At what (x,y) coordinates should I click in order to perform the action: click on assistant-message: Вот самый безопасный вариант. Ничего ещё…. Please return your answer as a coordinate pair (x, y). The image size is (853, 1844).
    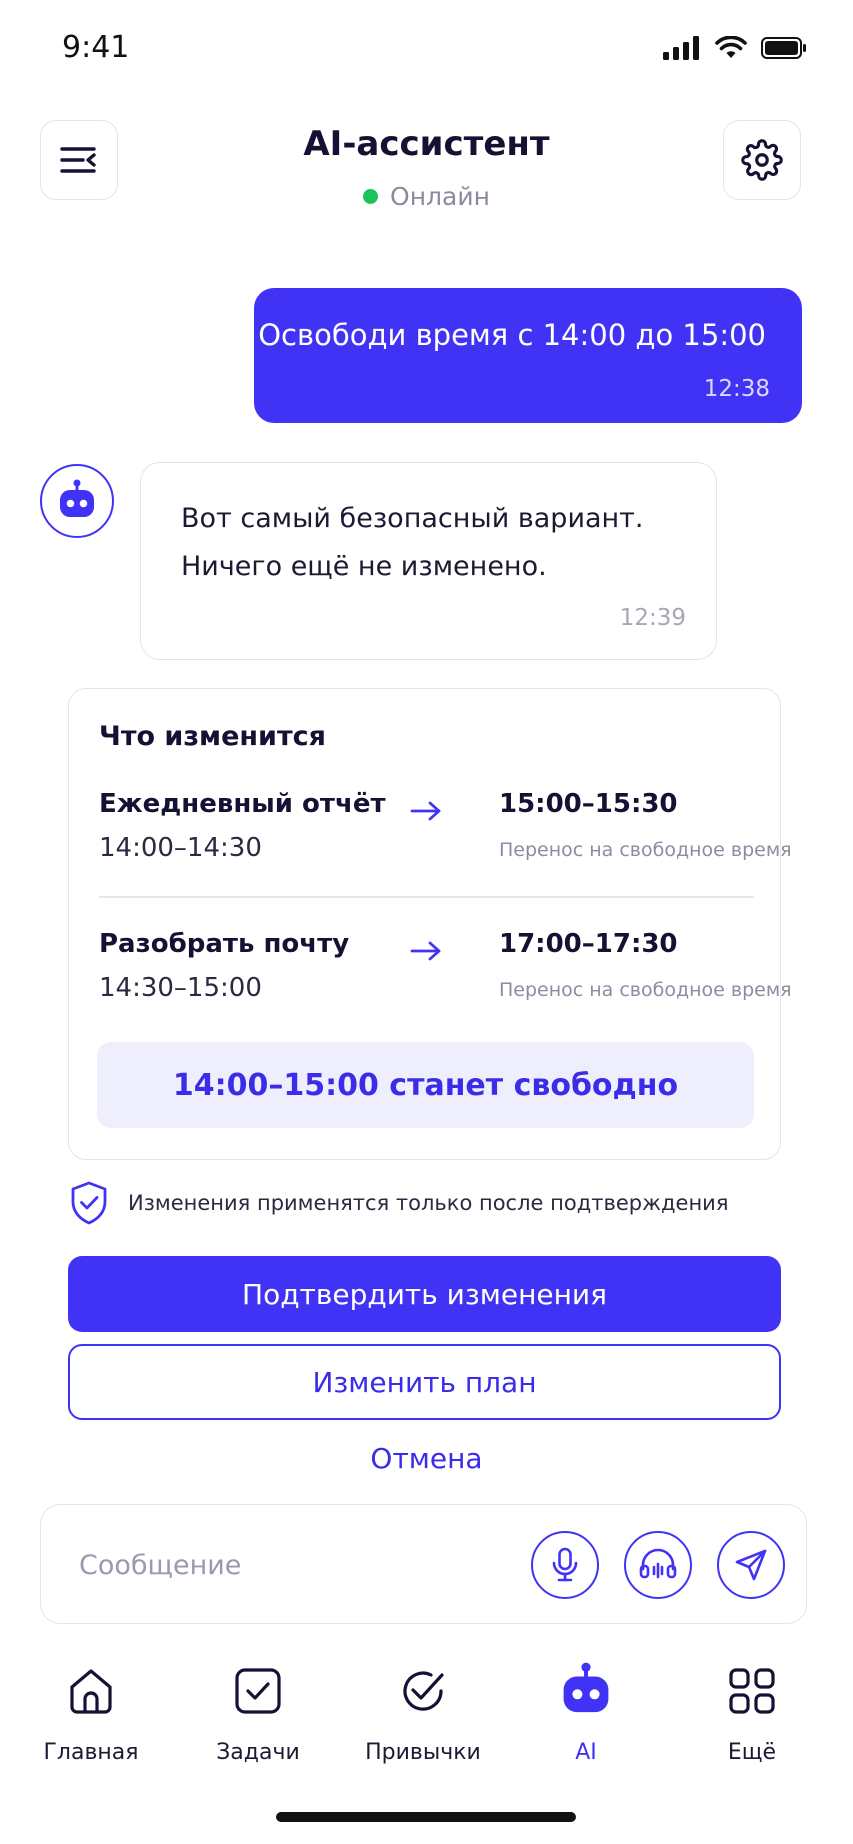
    Looking at the image, I should click on (428, 561).